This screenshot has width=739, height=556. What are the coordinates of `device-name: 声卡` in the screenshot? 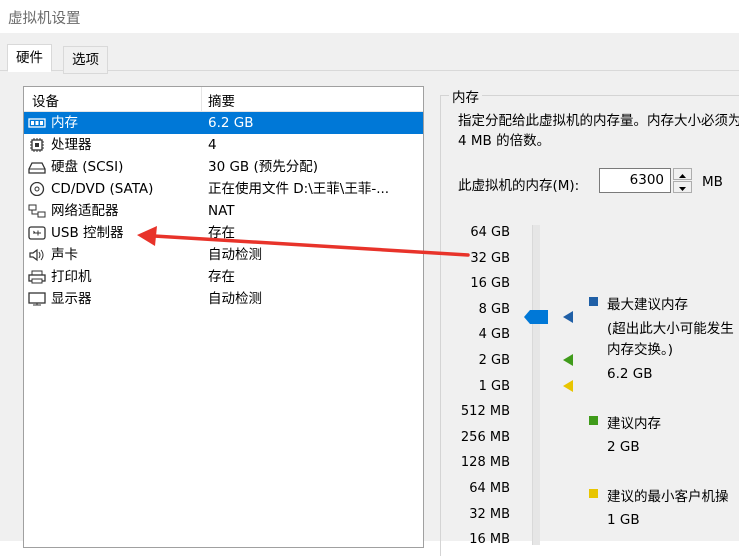 It's located at (64, 255).